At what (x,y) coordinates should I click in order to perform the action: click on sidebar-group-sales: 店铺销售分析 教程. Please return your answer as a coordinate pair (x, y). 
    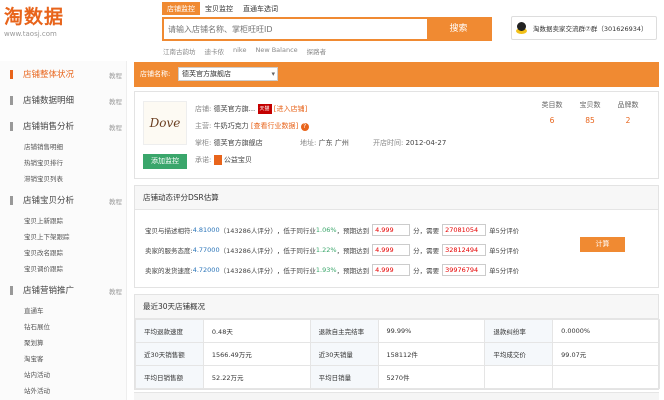
    Looking at the image, I should click on (63, 126).